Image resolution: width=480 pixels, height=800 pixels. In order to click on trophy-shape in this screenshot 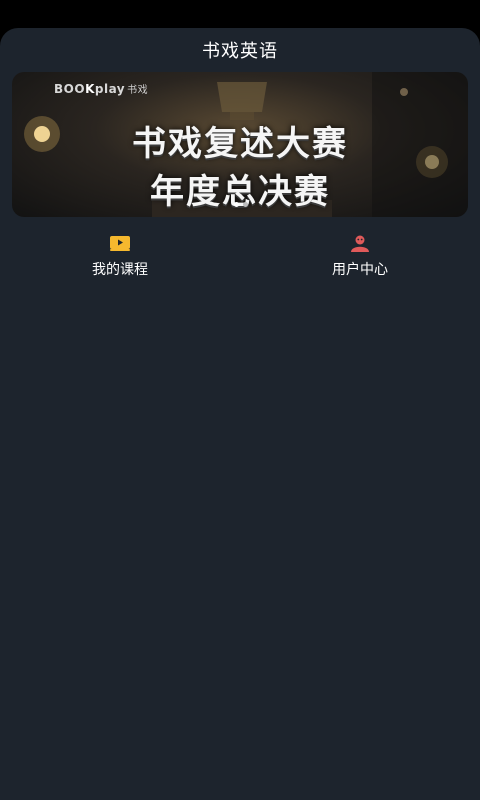, I will do `click(242, 97)`.